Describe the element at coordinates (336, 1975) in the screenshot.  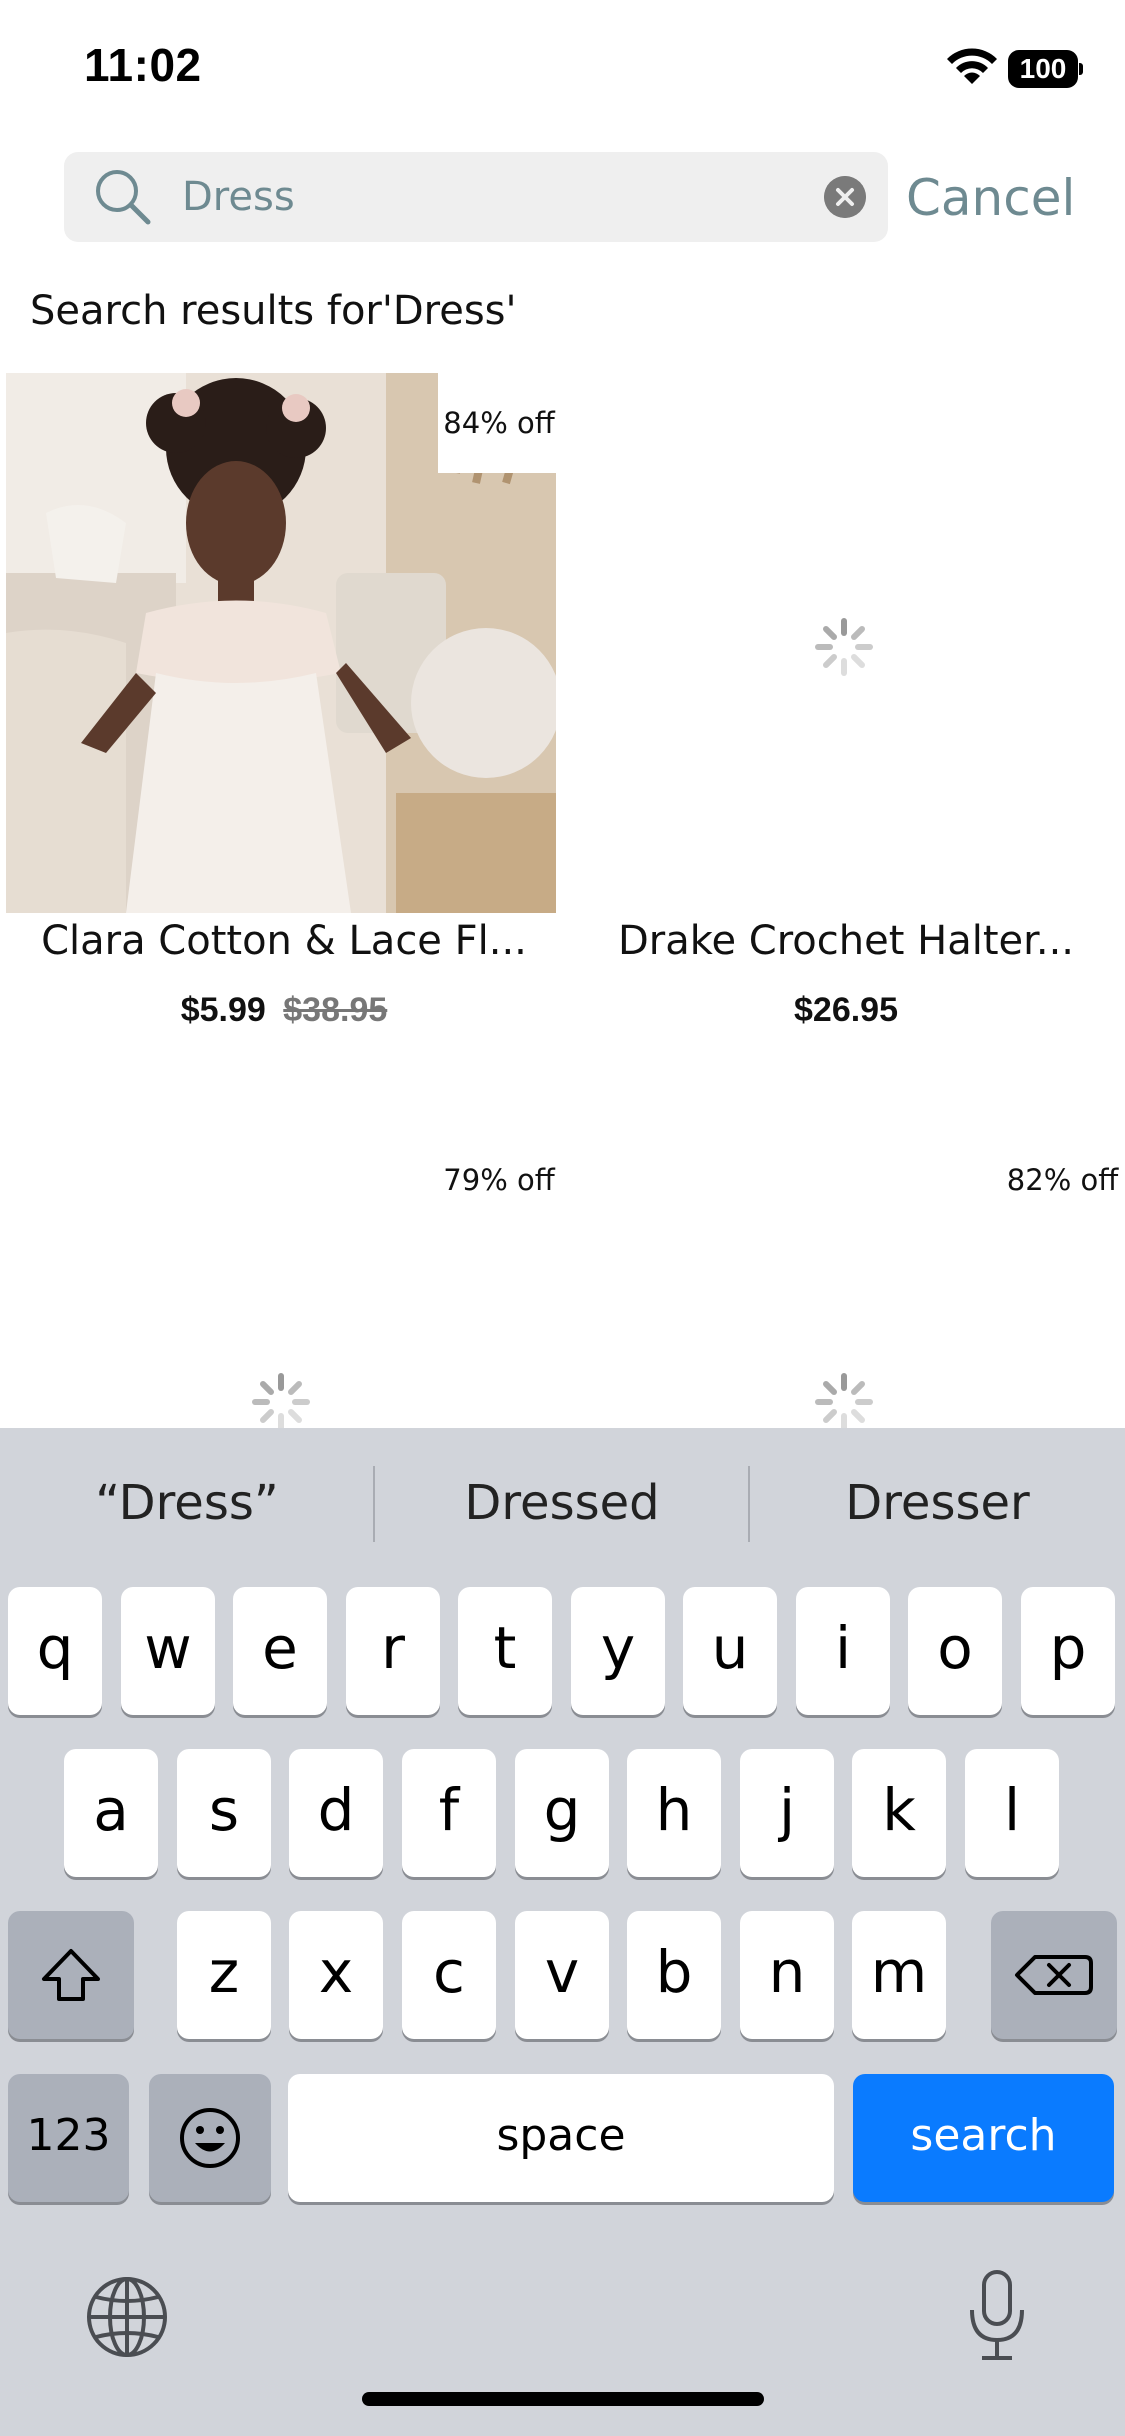
I see `key-x: x` at that location.